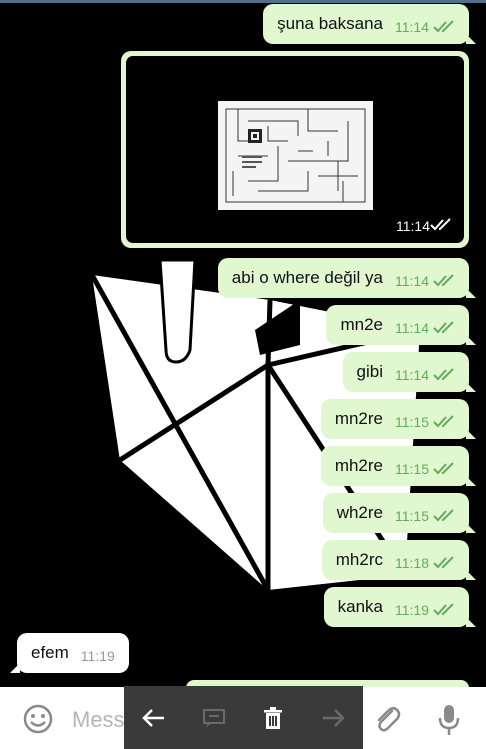 Image resolution: width=486 pixels, height=749 pixels. Describe the element at coordinates (50, 652) in the screenshot. I see `message-text: efem` at that location.